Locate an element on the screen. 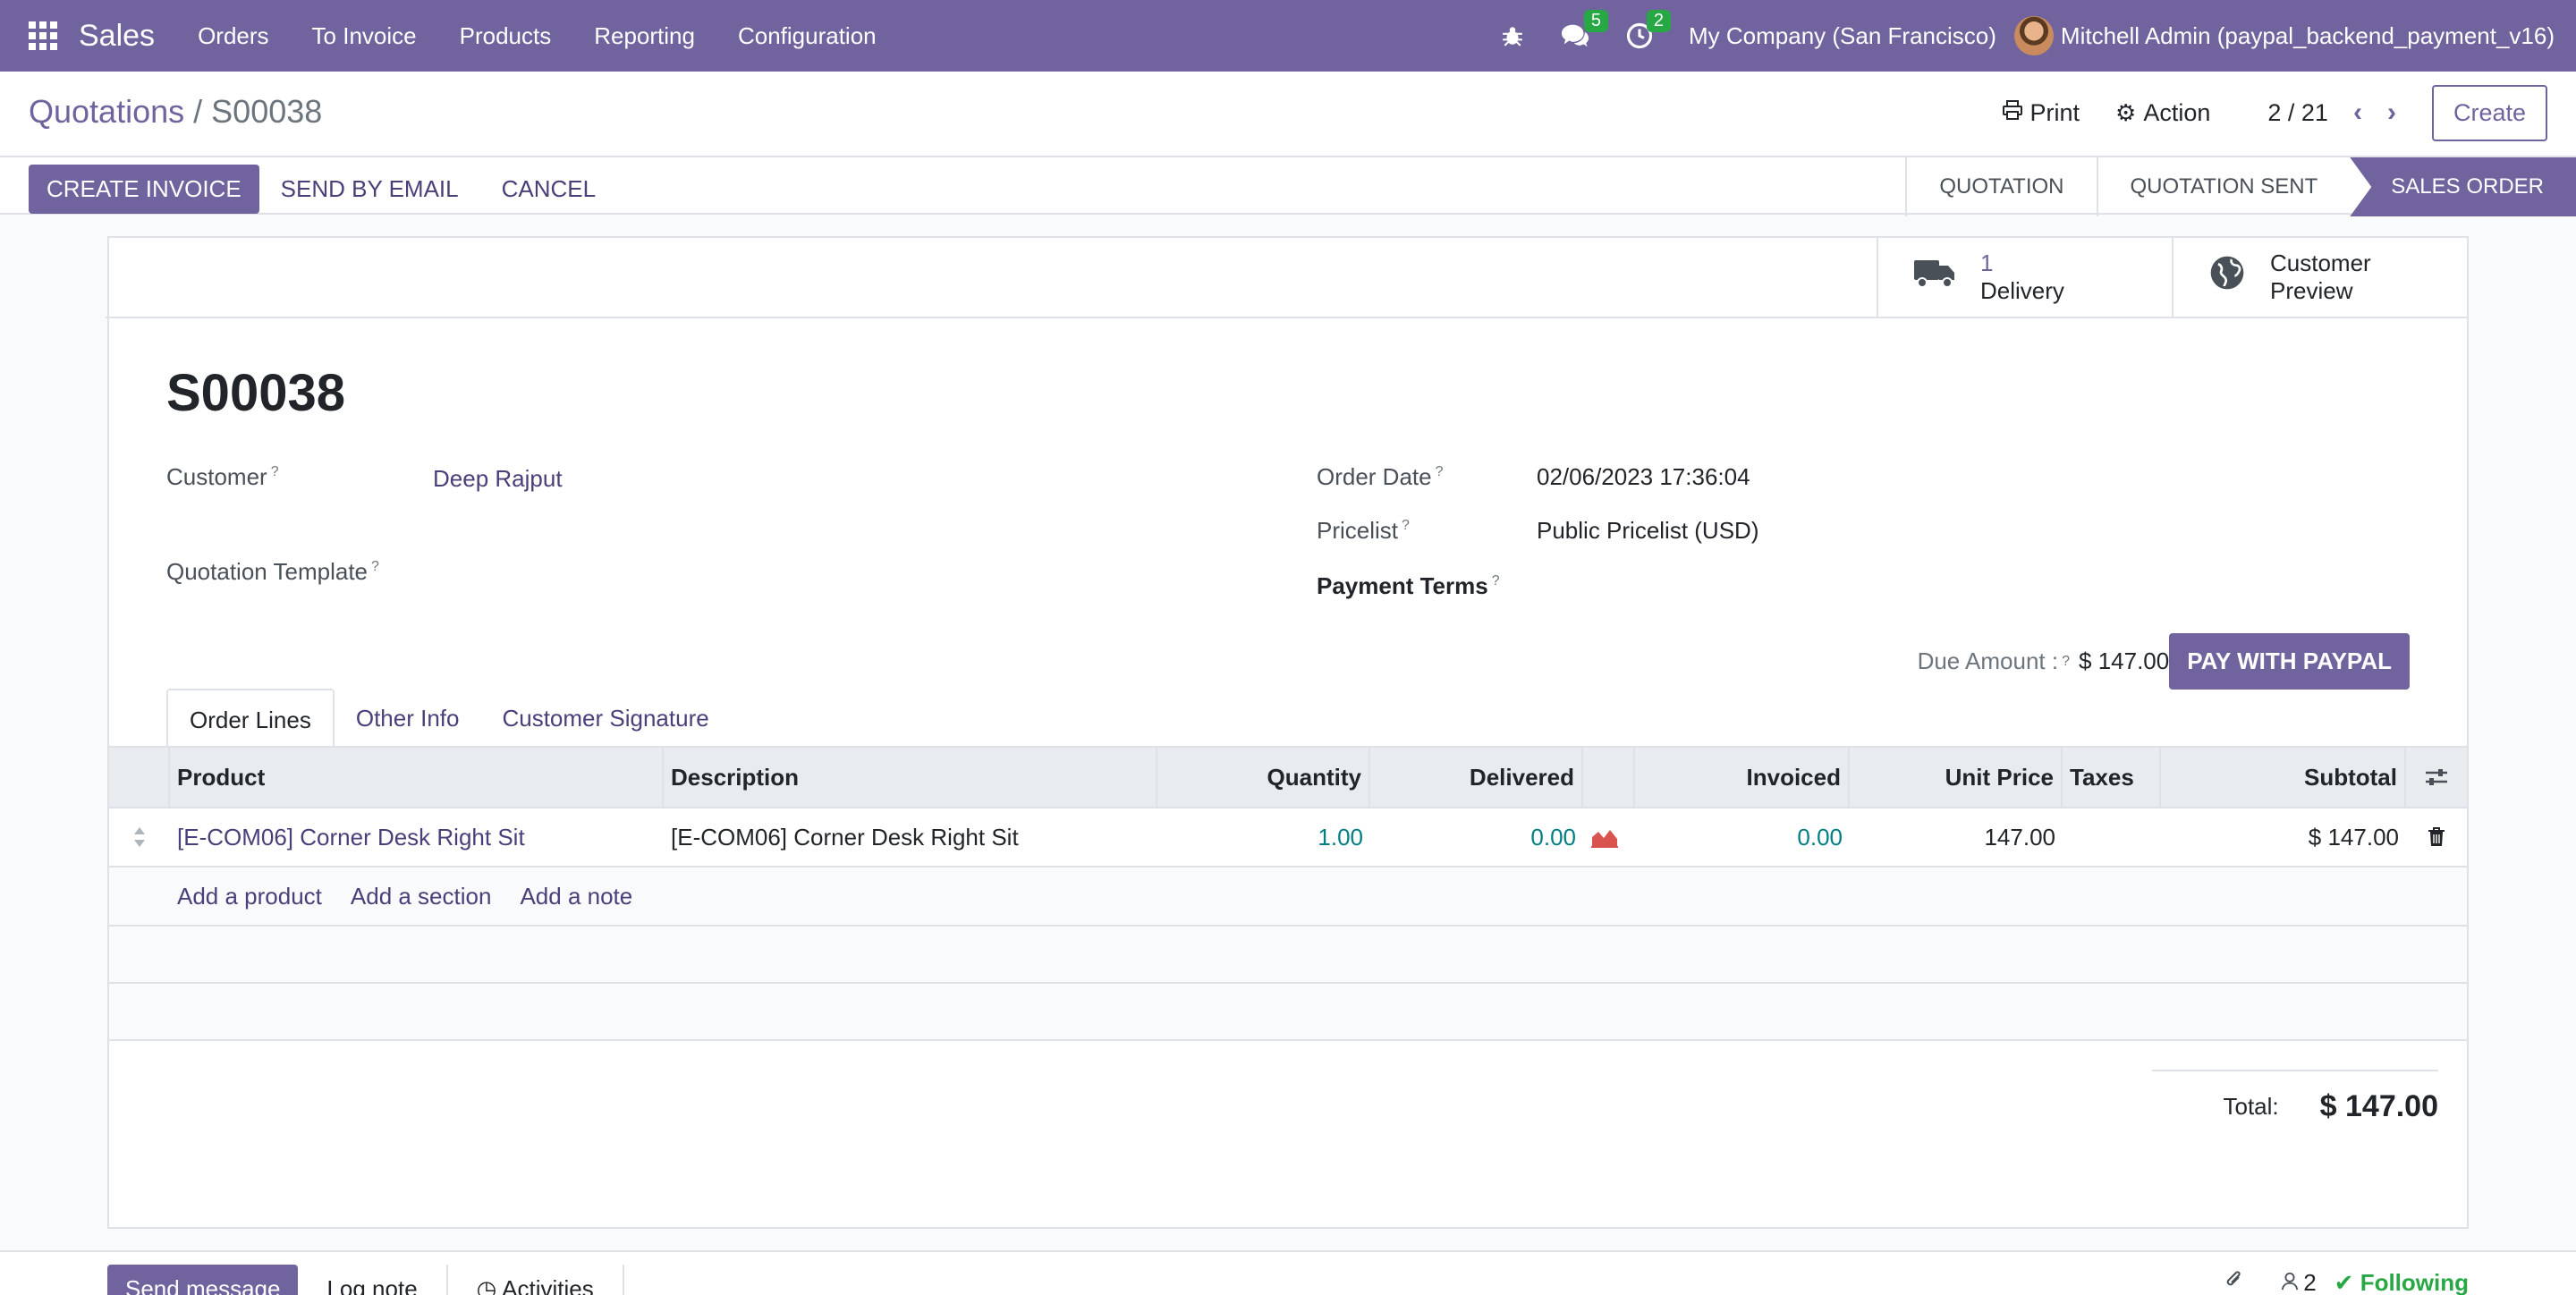 This screenshot has width=2576, height=1295. print-button: Print is located at coordinates (2041, 113).